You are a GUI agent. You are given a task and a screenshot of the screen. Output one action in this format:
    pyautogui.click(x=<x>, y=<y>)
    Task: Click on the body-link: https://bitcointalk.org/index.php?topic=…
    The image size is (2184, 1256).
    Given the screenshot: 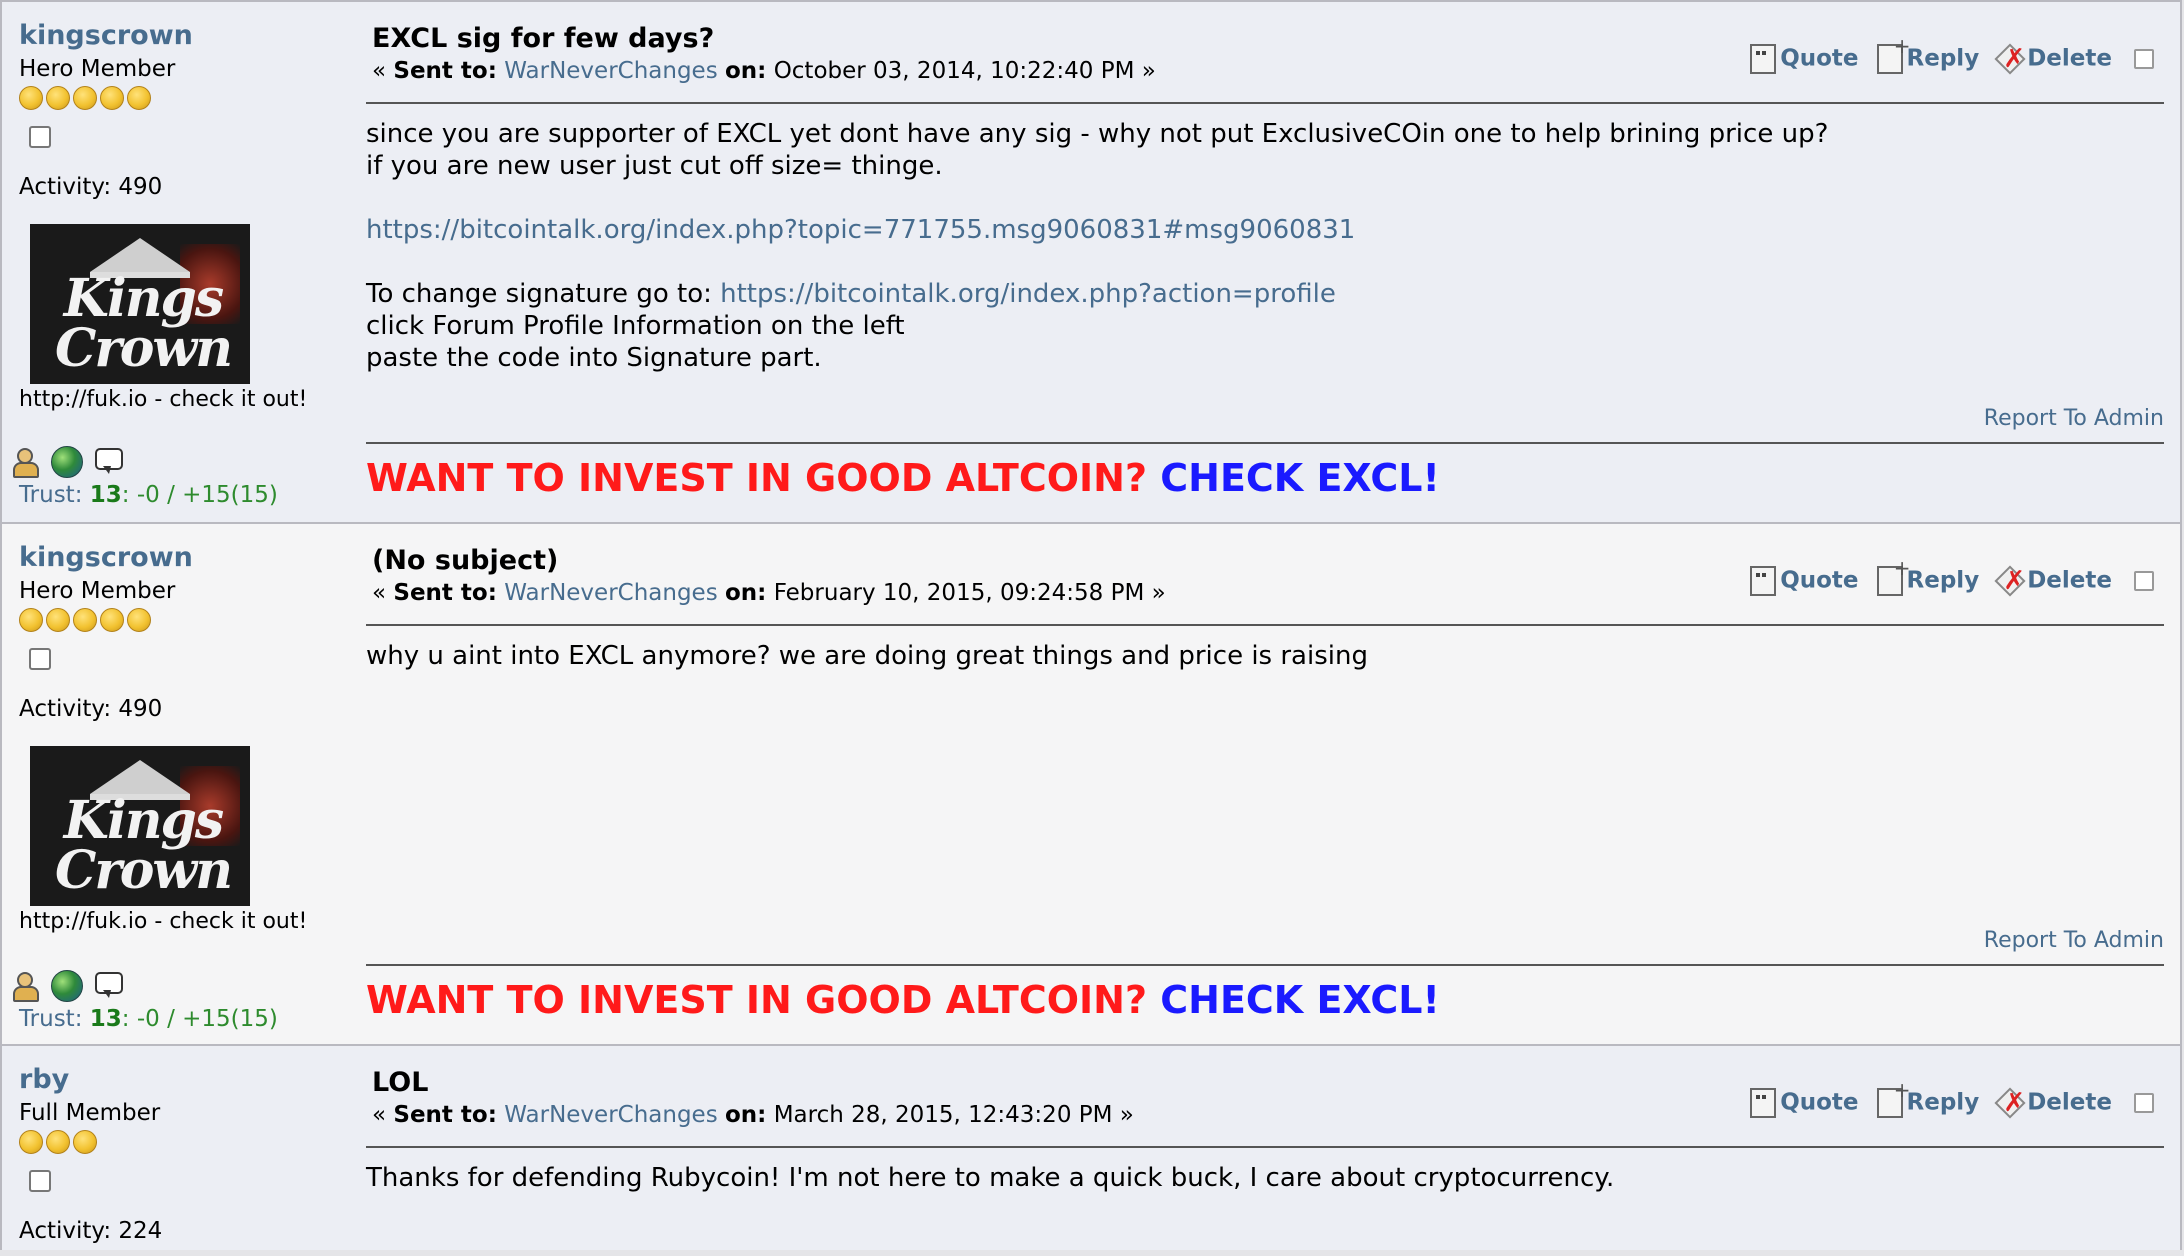 What is the action you would take?
    pyautogui.click(x=860, y=230)
    